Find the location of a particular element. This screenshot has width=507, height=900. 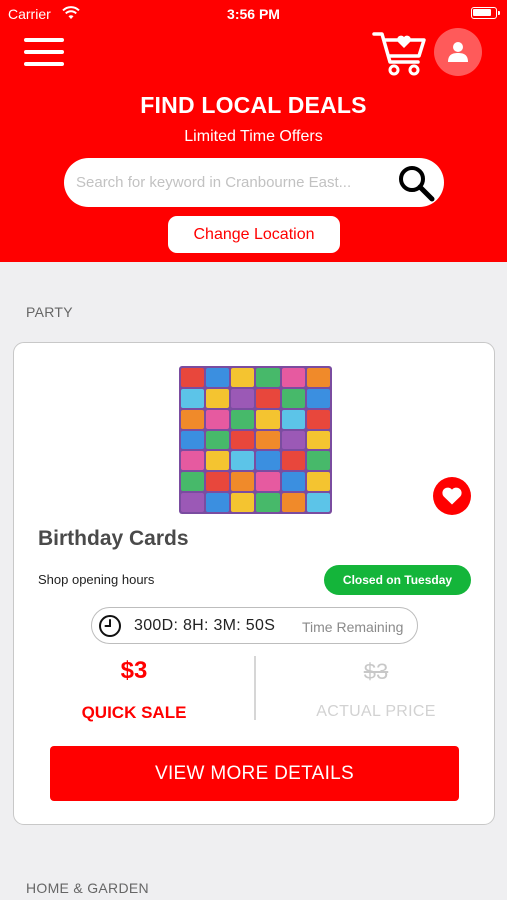

section-header-party: PARTY is located at coordinates (49, 312).